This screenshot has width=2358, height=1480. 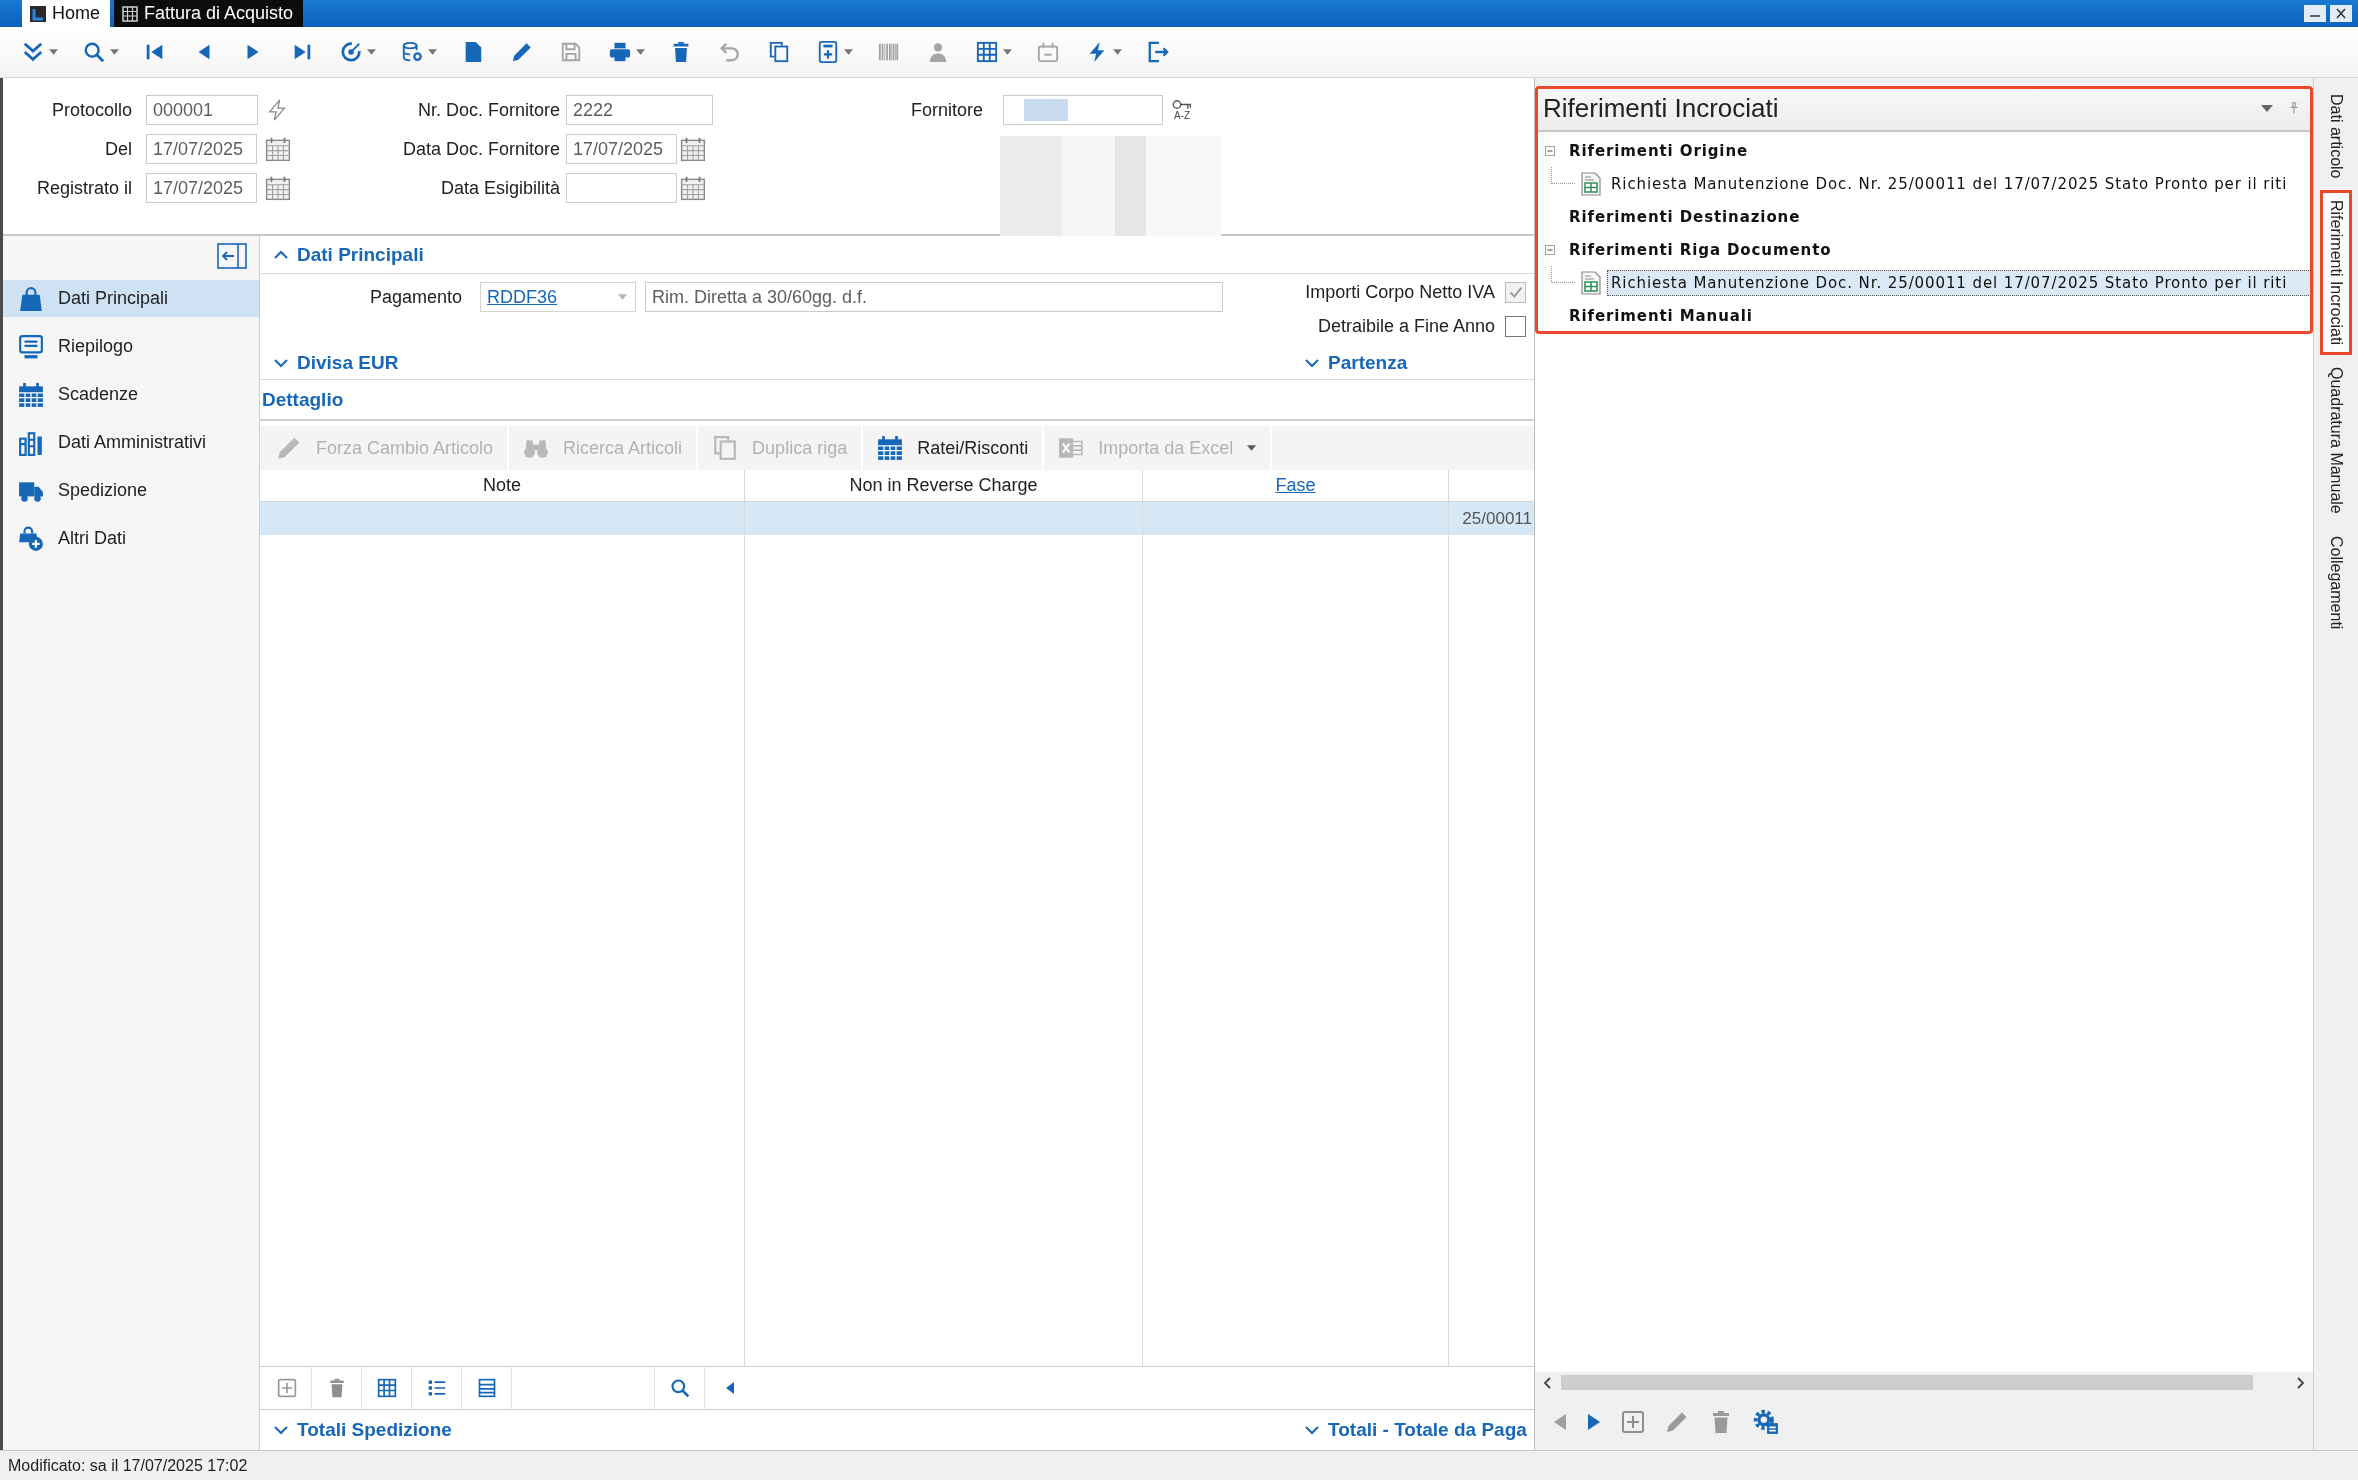 I want to click on window-tab: Home, so click(x=66, y=13).